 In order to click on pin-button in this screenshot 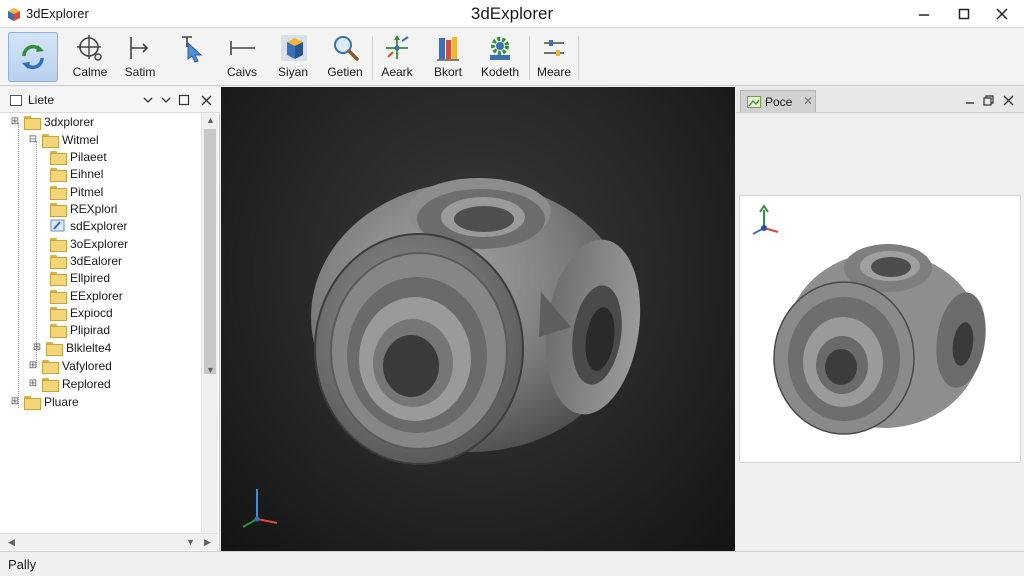, I will do `click(166, 100)`.